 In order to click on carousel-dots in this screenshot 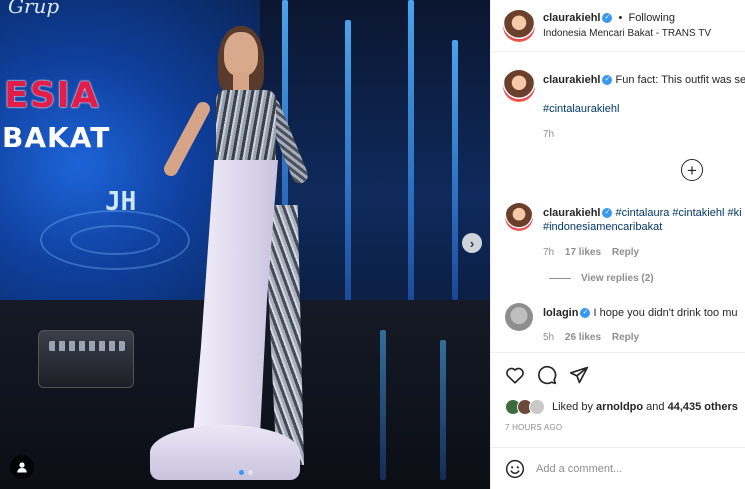, I will do `click(246, 472)`.